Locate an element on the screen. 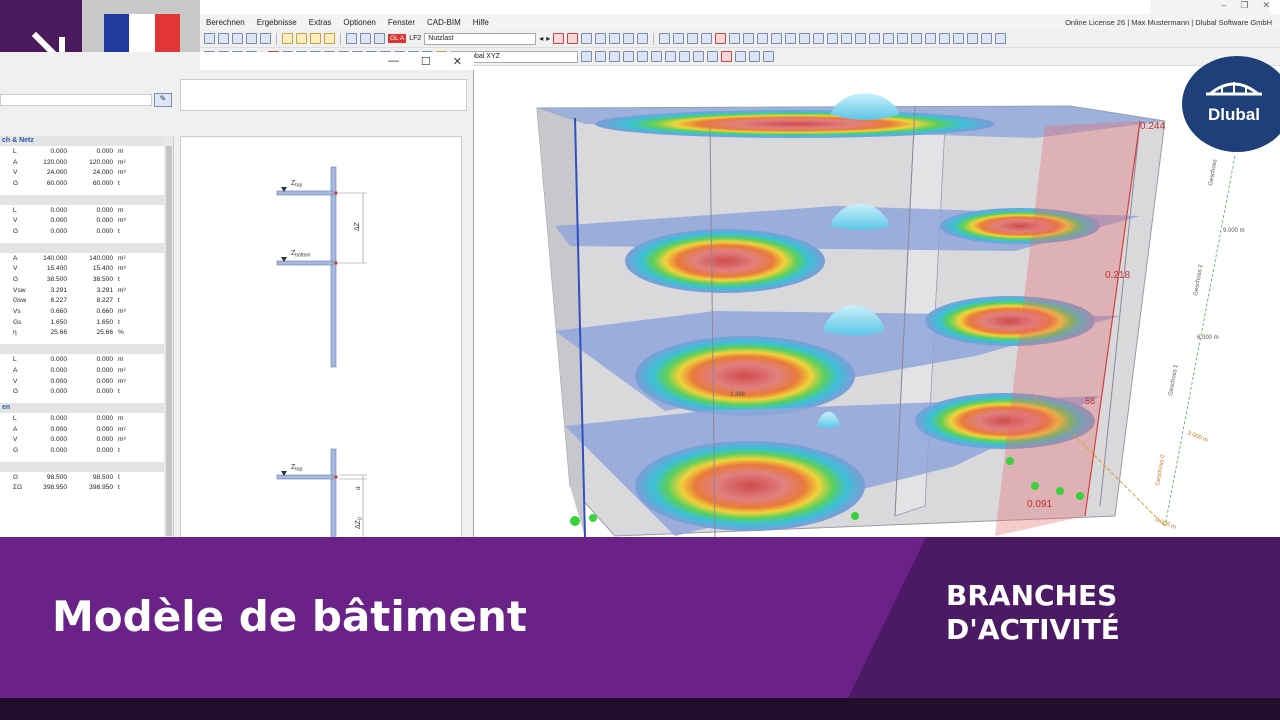  load-case-combo: Nutzlast is located at coordinates (480, 38).